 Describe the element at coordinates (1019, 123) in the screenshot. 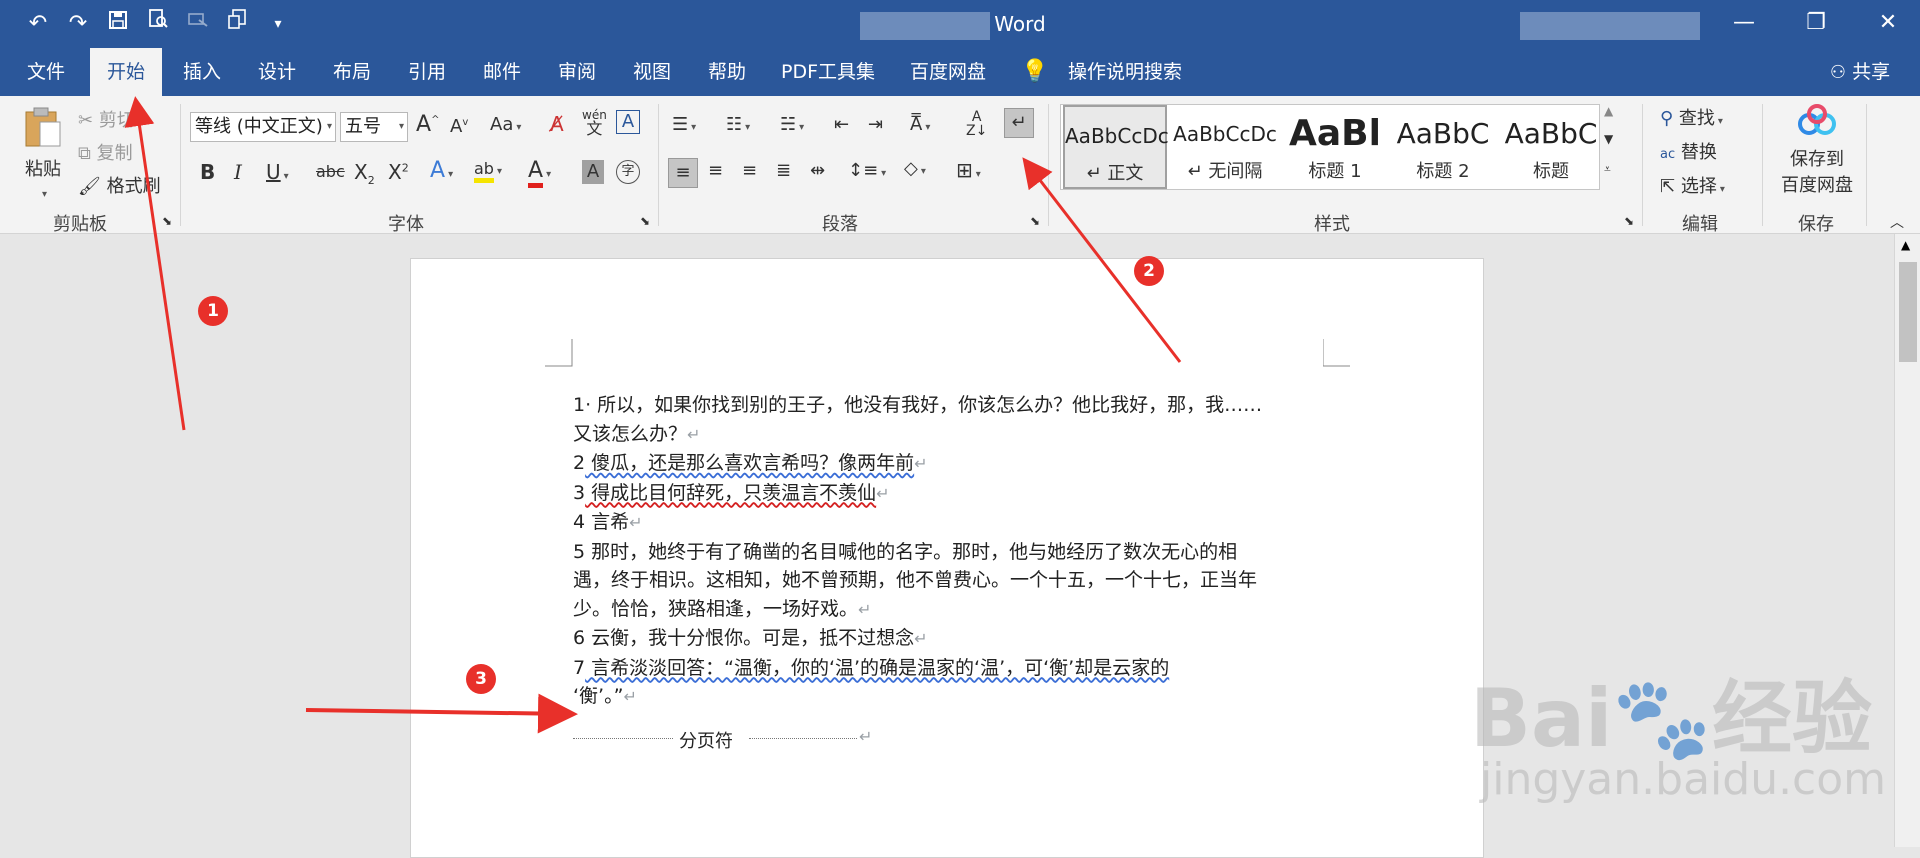

I see `show-formatting-marks-button: ↵` at that location.